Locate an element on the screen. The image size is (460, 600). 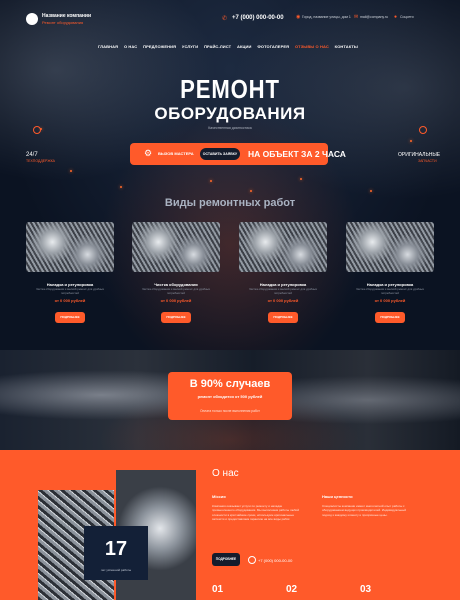
cta-label: ВЫЗОВ МАСТЕРА is located at coordinates (176, 153).